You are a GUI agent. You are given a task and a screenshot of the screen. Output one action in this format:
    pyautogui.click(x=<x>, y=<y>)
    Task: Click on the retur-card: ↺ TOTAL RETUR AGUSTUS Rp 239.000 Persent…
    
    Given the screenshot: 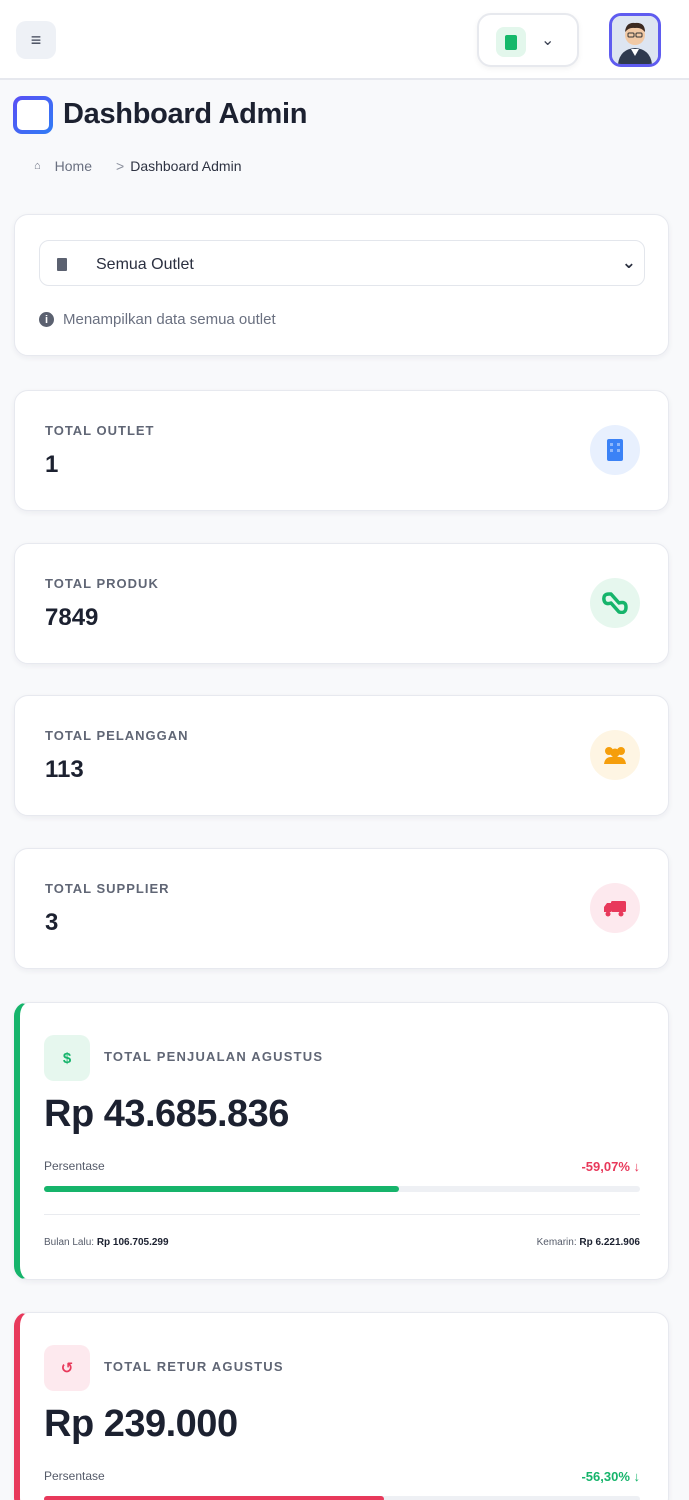 What is the action you would take?
    pyautogui.click(x=341, y=1406)
    